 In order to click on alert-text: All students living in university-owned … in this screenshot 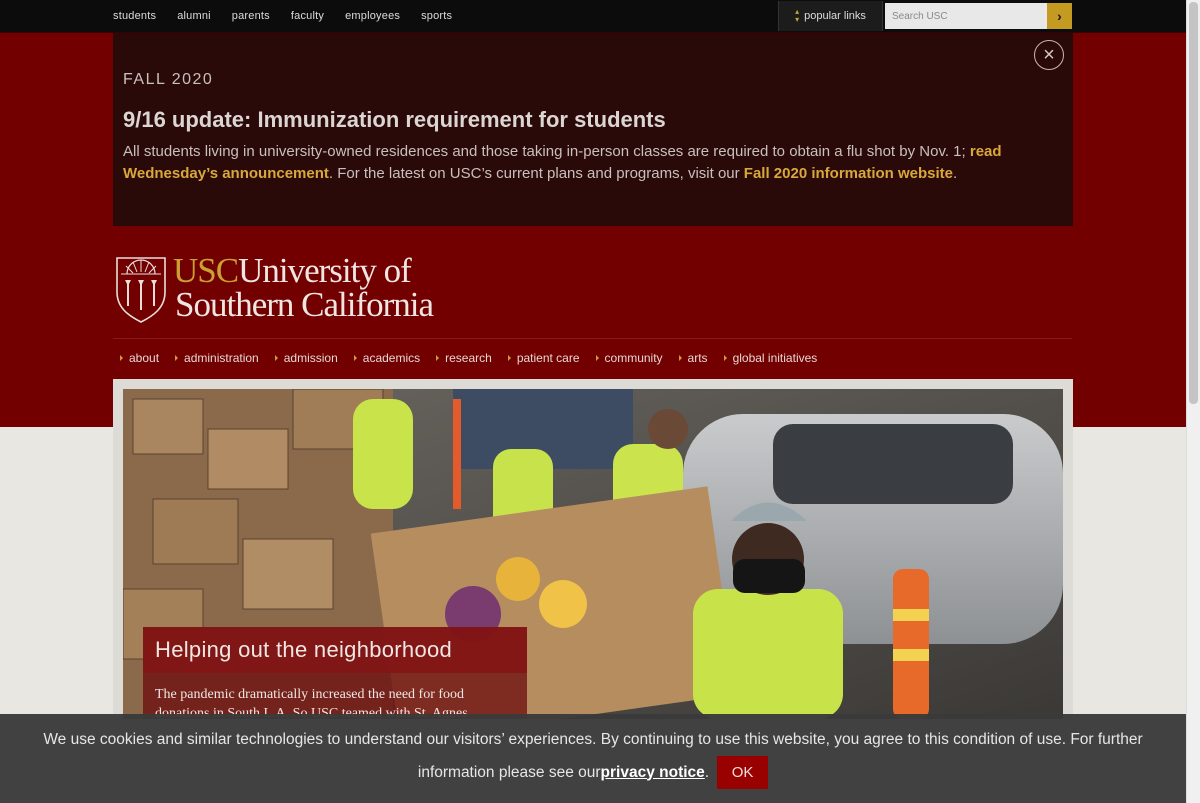, I will do `click(562, 162)`.